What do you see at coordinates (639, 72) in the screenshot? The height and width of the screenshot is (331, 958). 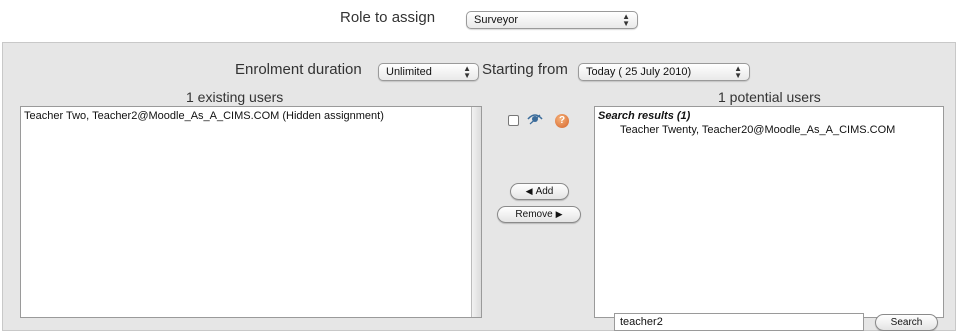 I see `starting-from-value: Today ( 25 July 2010)` at bounding box center [639, 72].